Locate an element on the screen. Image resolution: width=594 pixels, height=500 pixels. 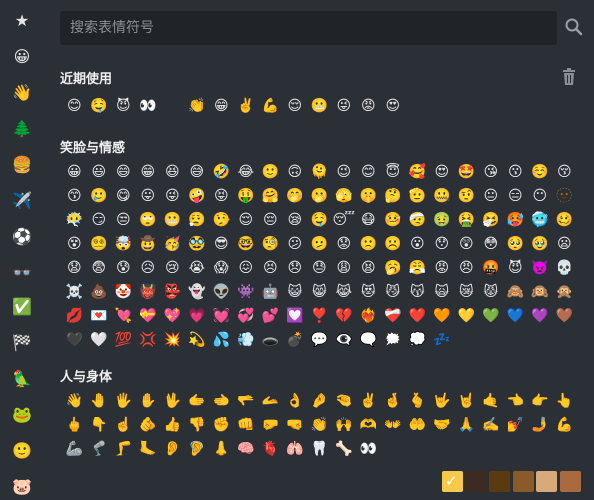
emoji-button: 💣 is located at coordinates (295, 340).